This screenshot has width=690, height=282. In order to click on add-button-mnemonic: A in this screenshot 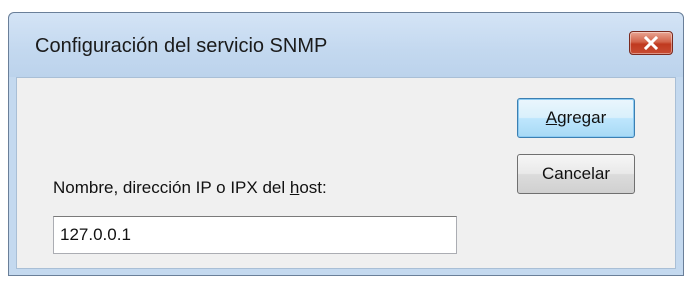, I will do `click(551, 117)`.